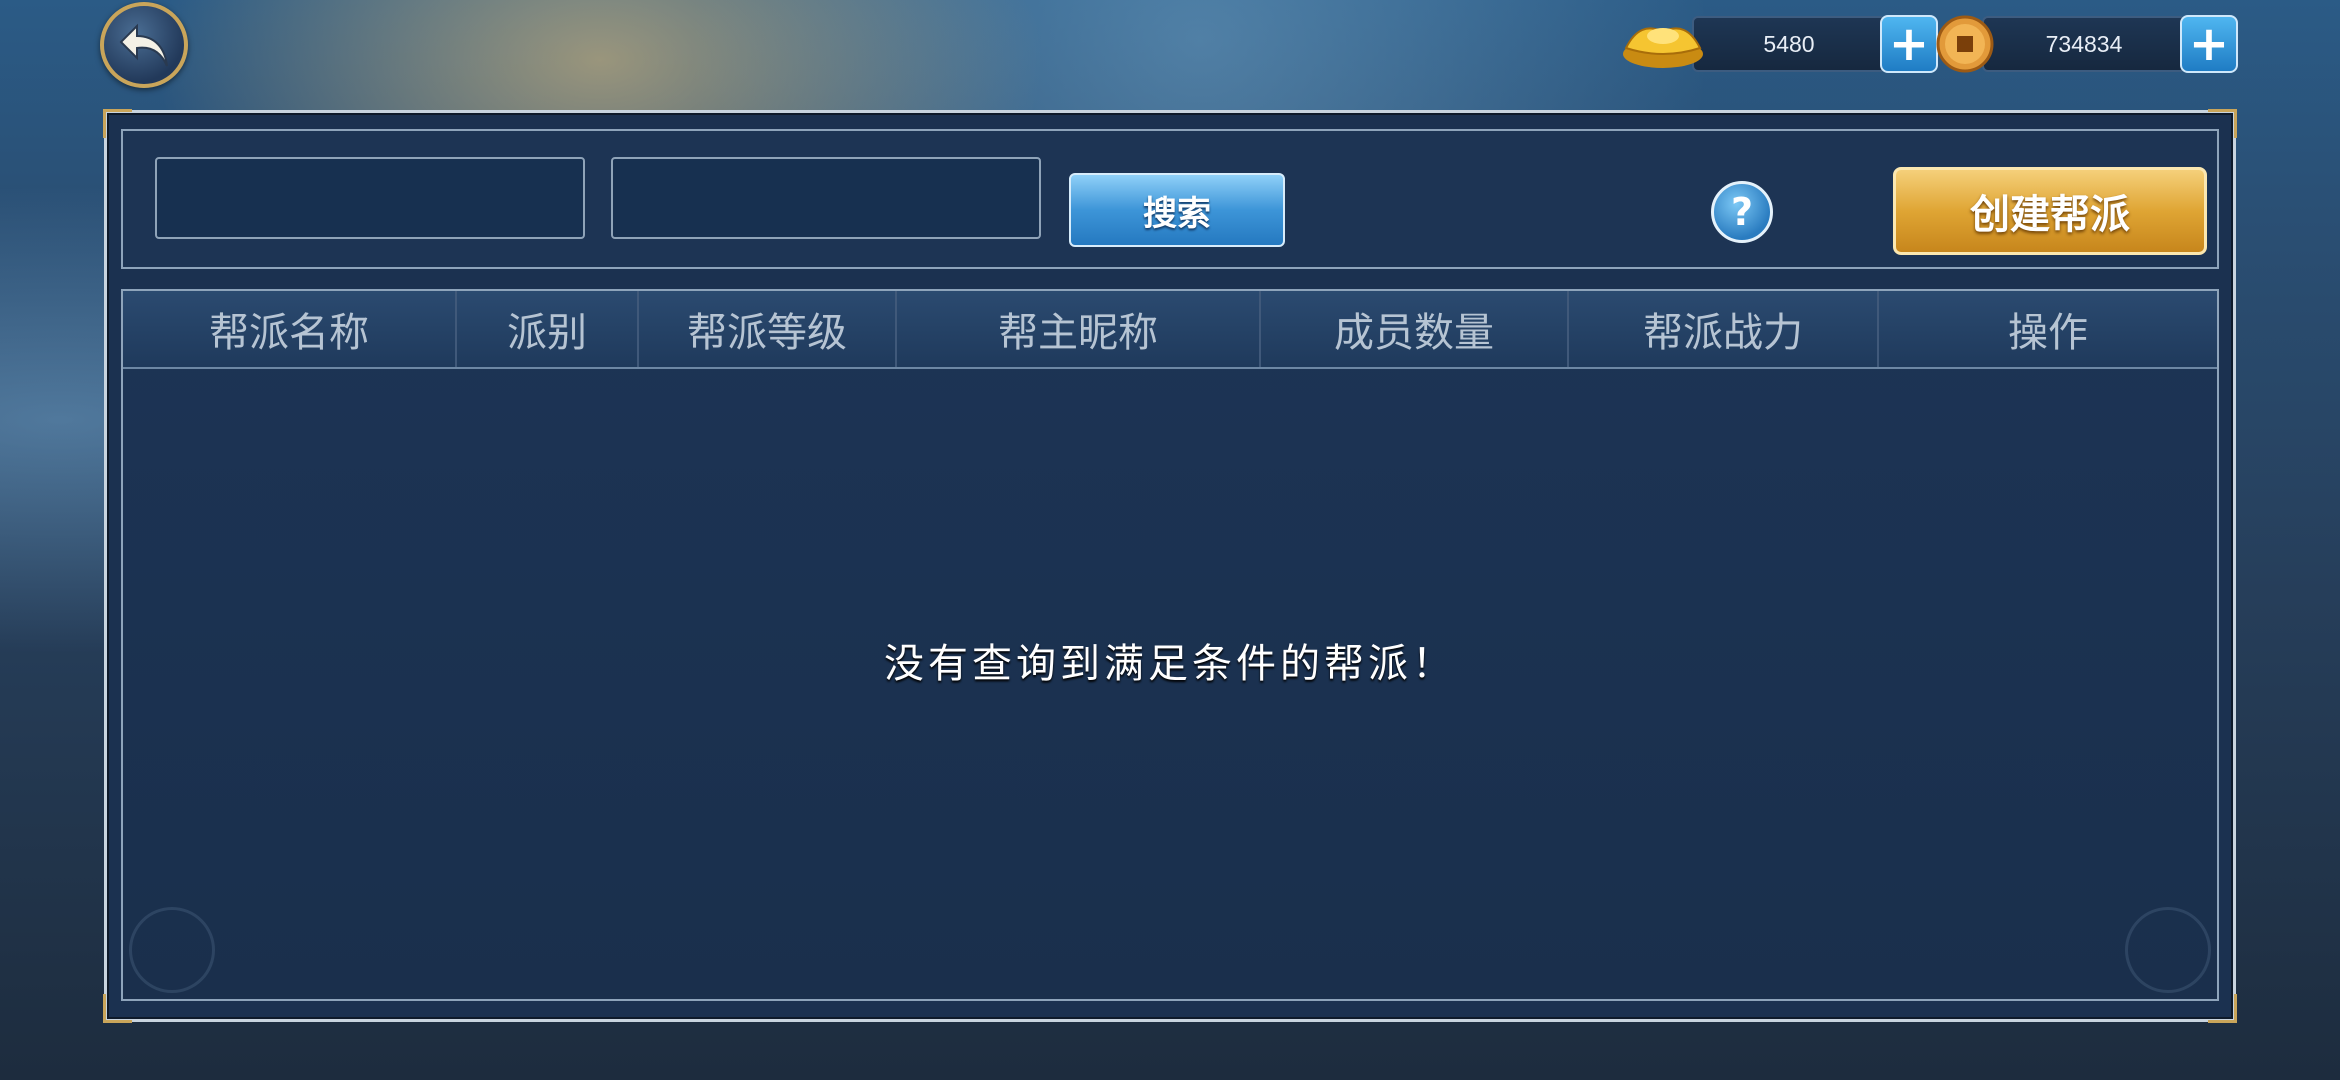 This screenshot has width=2340, height=1080. Describe the element at coordinates (1663, 47) in the screenshot. I see `gold-ingot-icon` at that location.